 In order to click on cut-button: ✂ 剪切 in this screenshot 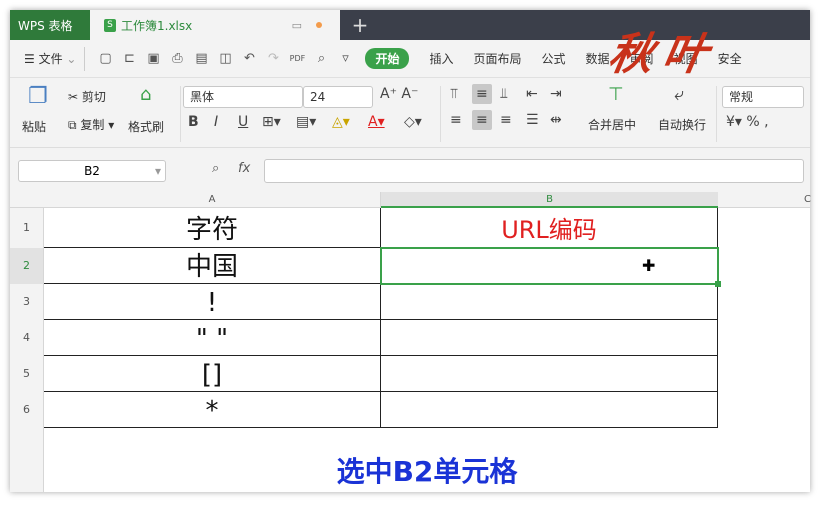, I will do `click(87, 96)`.